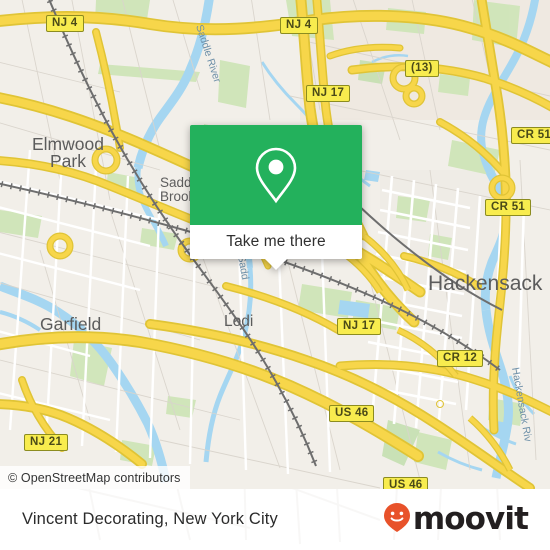 The image size is (550, 550). I want to click on route-shield: NJ 21, so click(46, 442).